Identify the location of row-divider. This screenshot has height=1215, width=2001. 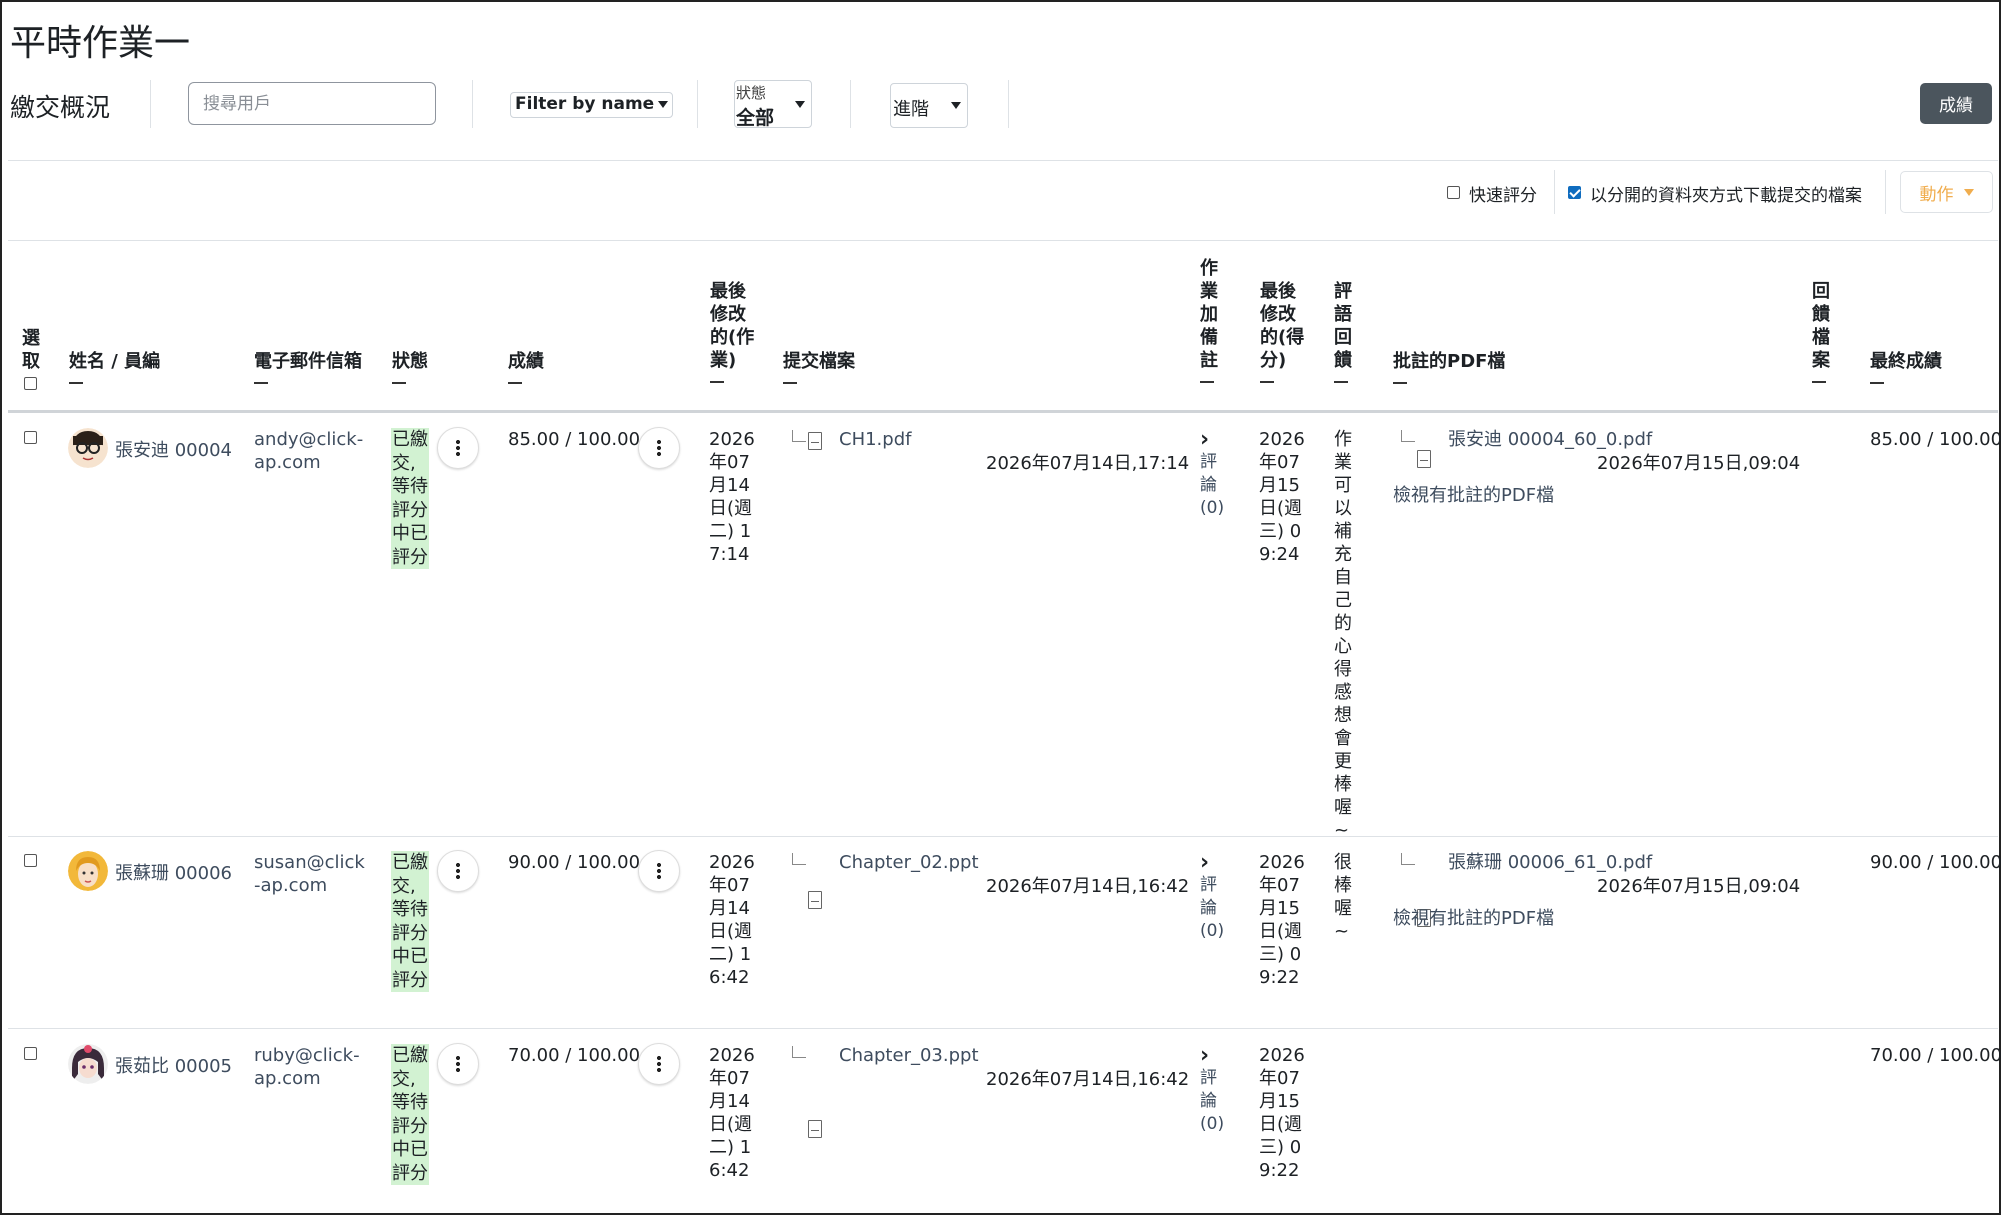
(1003, 836).